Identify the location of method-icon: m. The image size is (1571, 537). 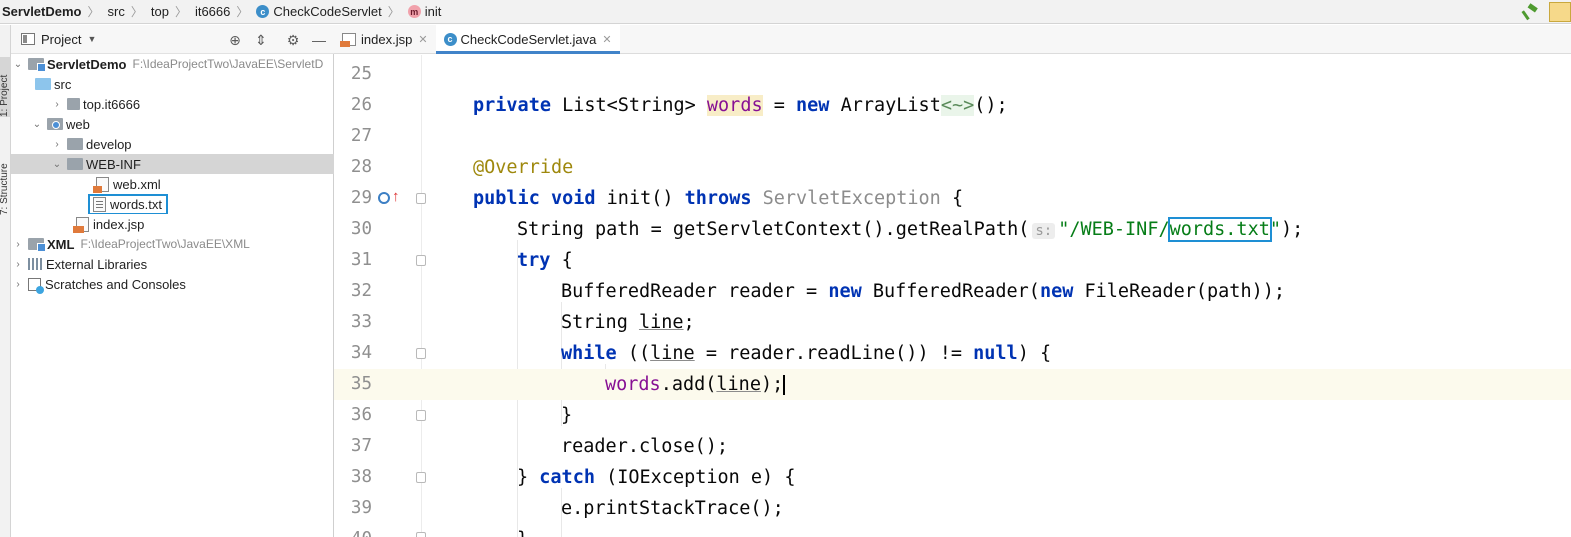
(414, 11).